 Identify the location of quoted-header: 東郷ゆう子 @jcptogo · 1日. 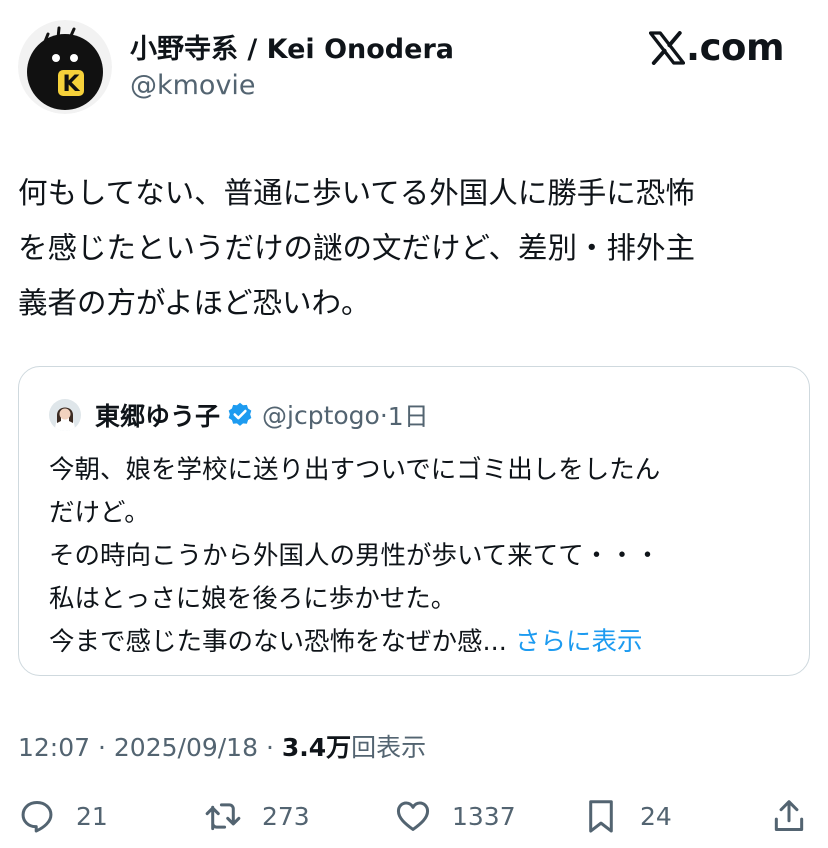
(262, 415).